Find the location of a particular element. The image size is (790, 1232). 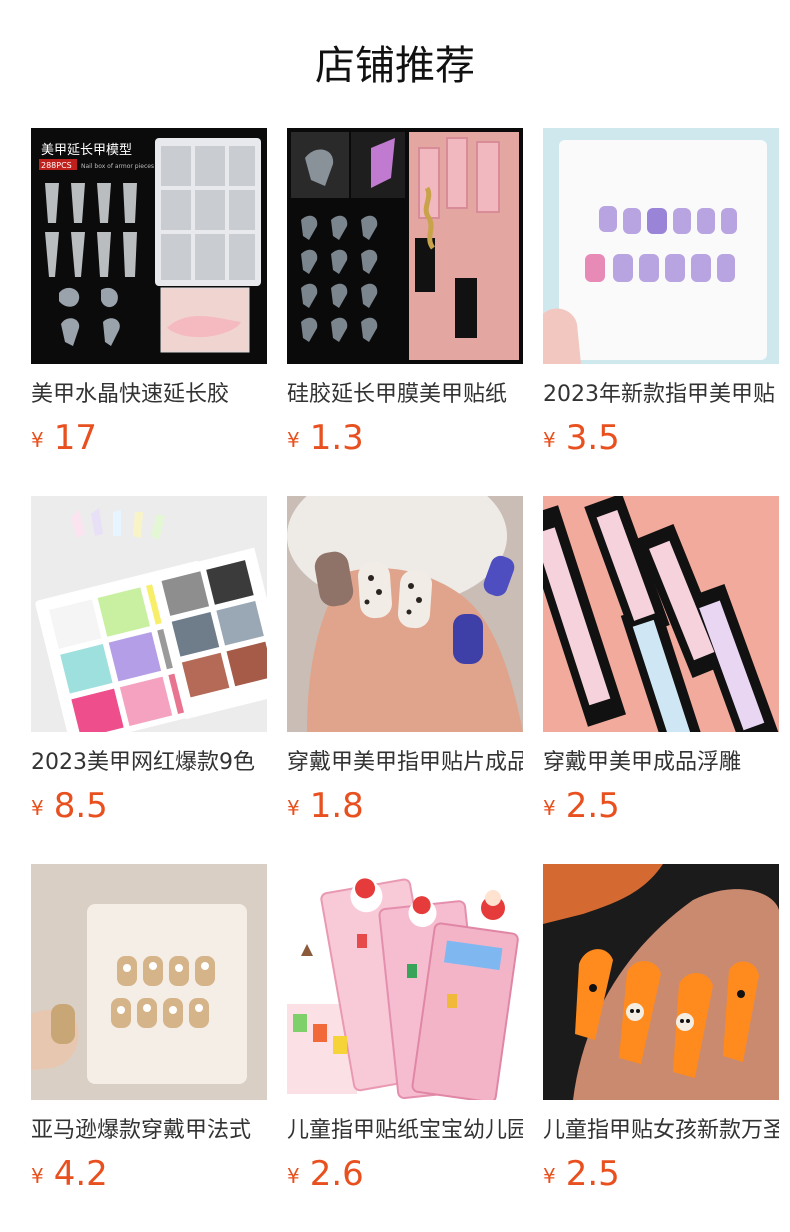

price-value: 17 is located at coordinates (75, 438).